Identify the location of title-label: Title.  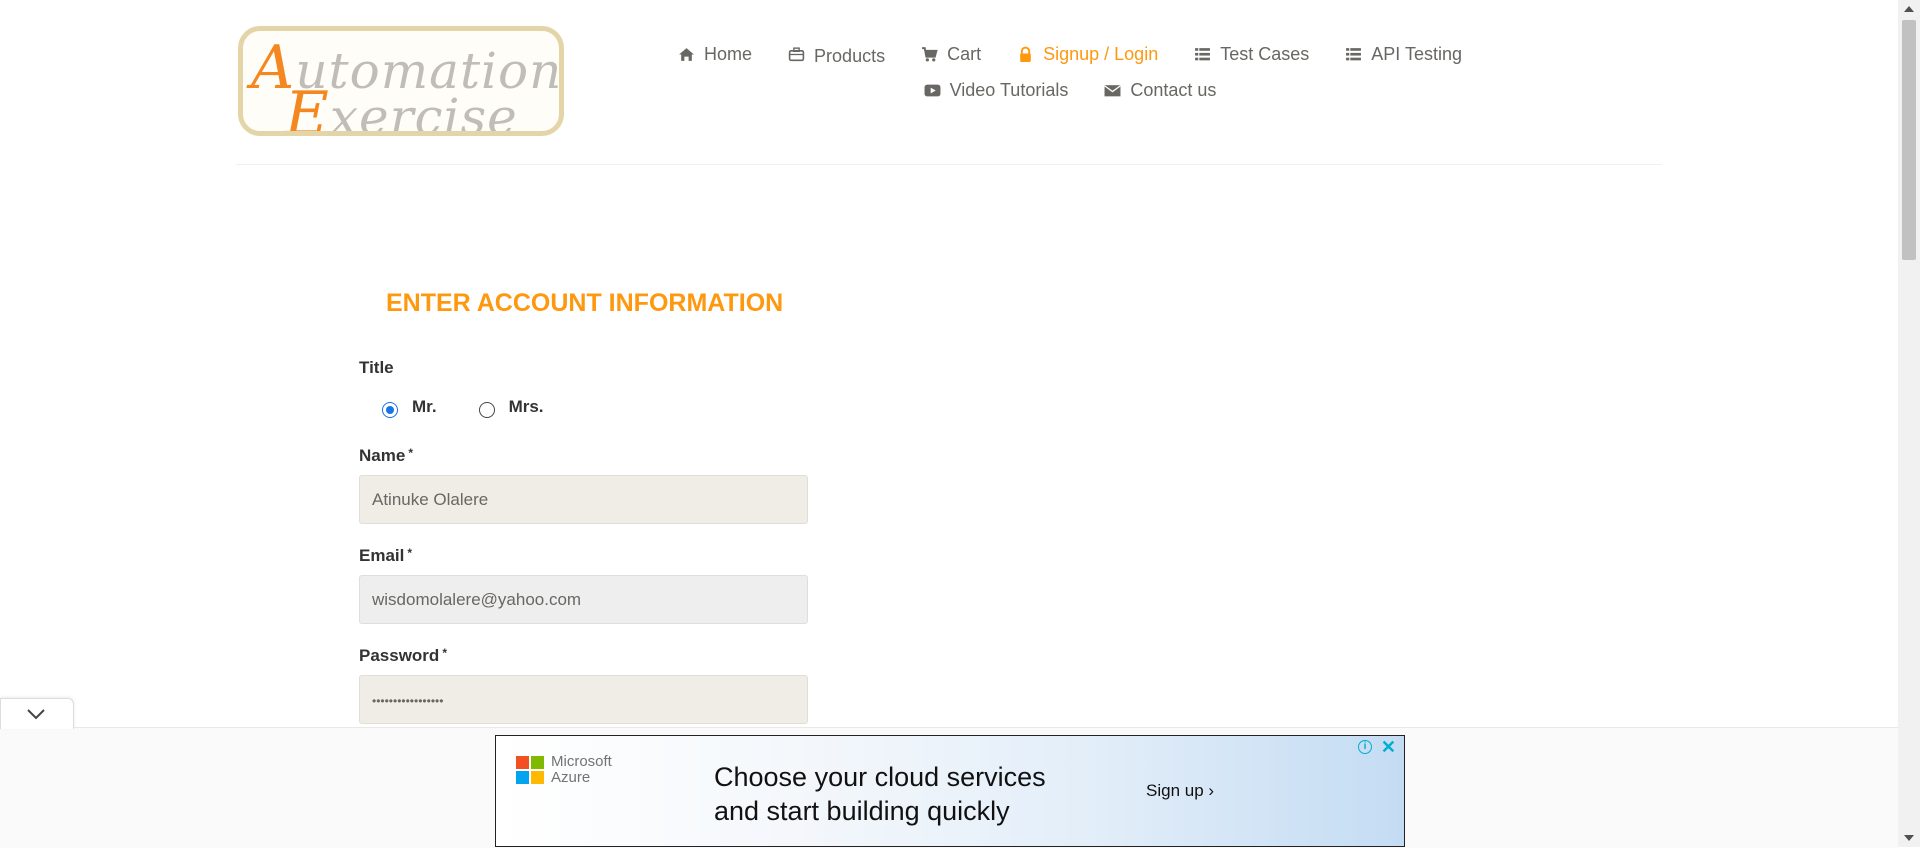
(376, 367).